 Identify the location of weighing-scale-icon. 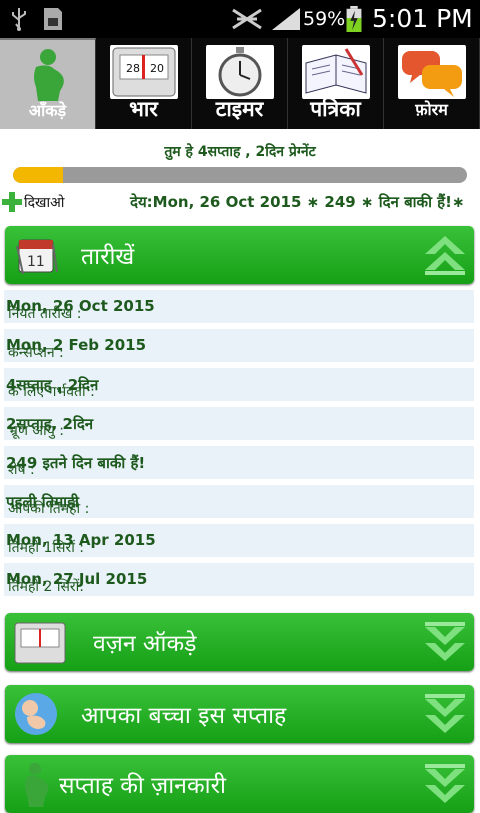
(40, 643).